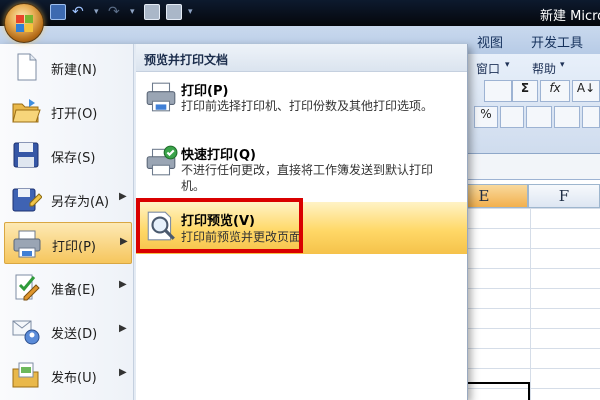 Image resolution: width=600 pixels, height=400 pixels. I want to click on save-floppy-icon, so click(26, 155).